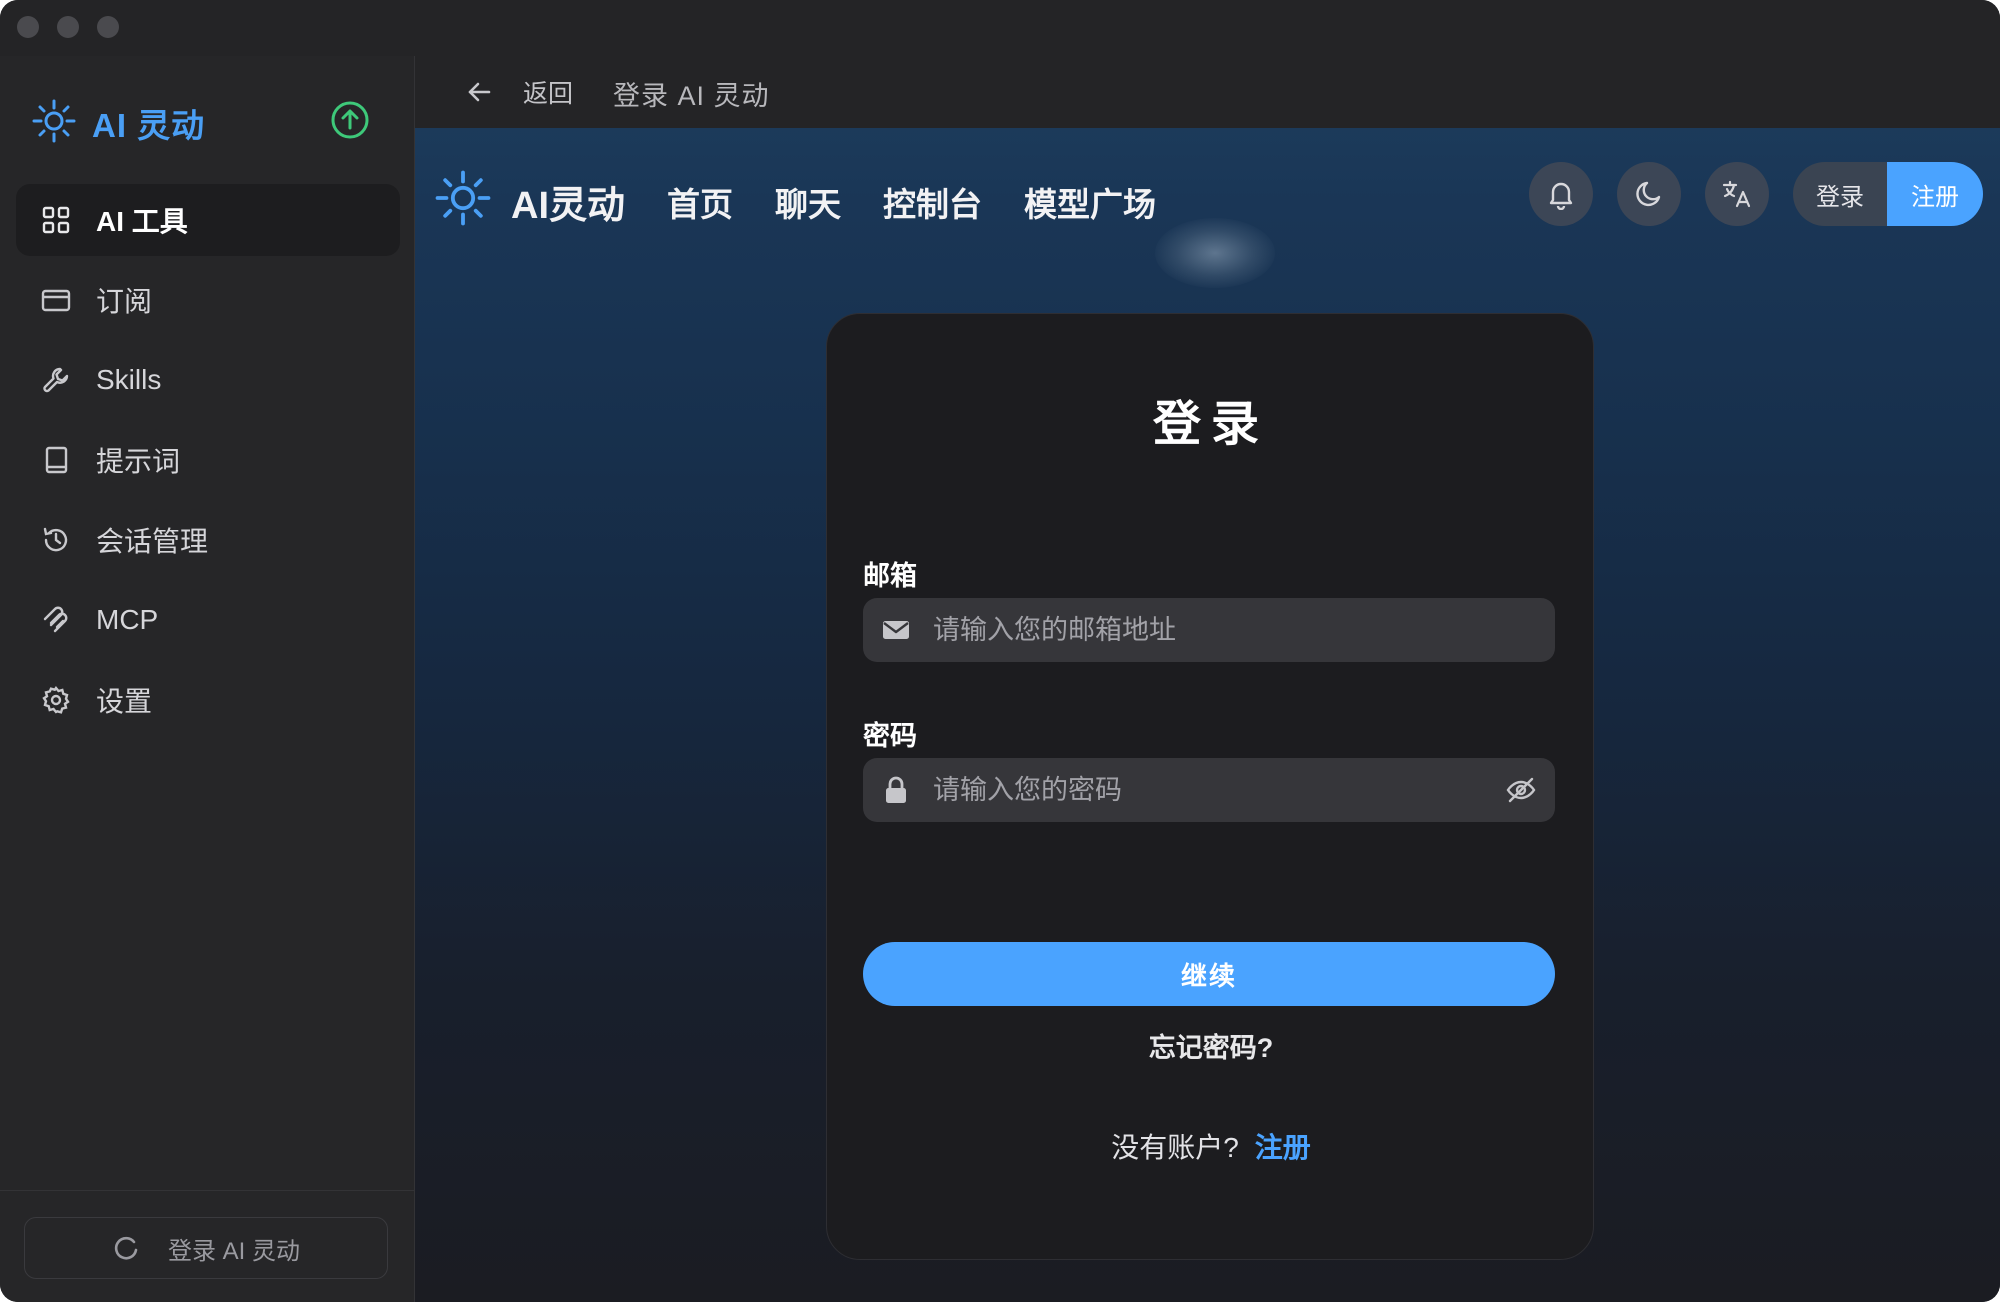 The height and width of the screenshot is (1302, 2000). I want to click on sidebar-brand-name: AI 灵动, so click(149, 125).